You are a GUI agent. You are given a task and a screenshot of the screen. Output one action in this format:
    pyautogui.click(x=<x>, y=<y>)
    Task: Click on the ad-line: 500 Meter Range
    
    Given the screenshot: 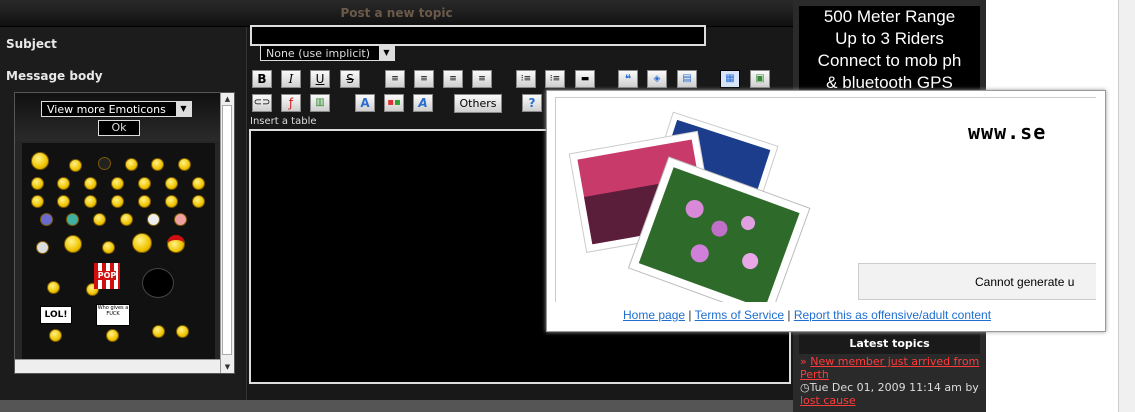 What is the action you would take?
    pyautogui.click(x=889, y=16)
    